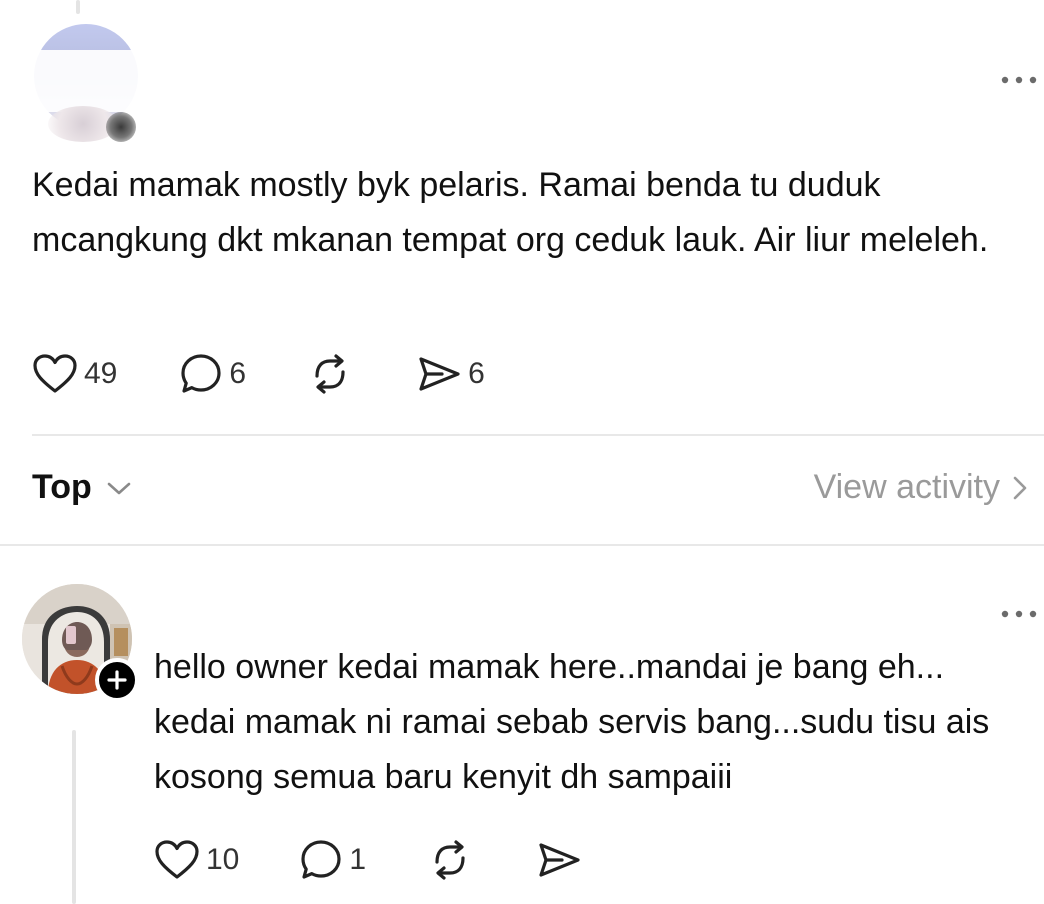  Describe the element at coordinates (238, 373) in the screenshot. I see `reply-count: 6` at that location.